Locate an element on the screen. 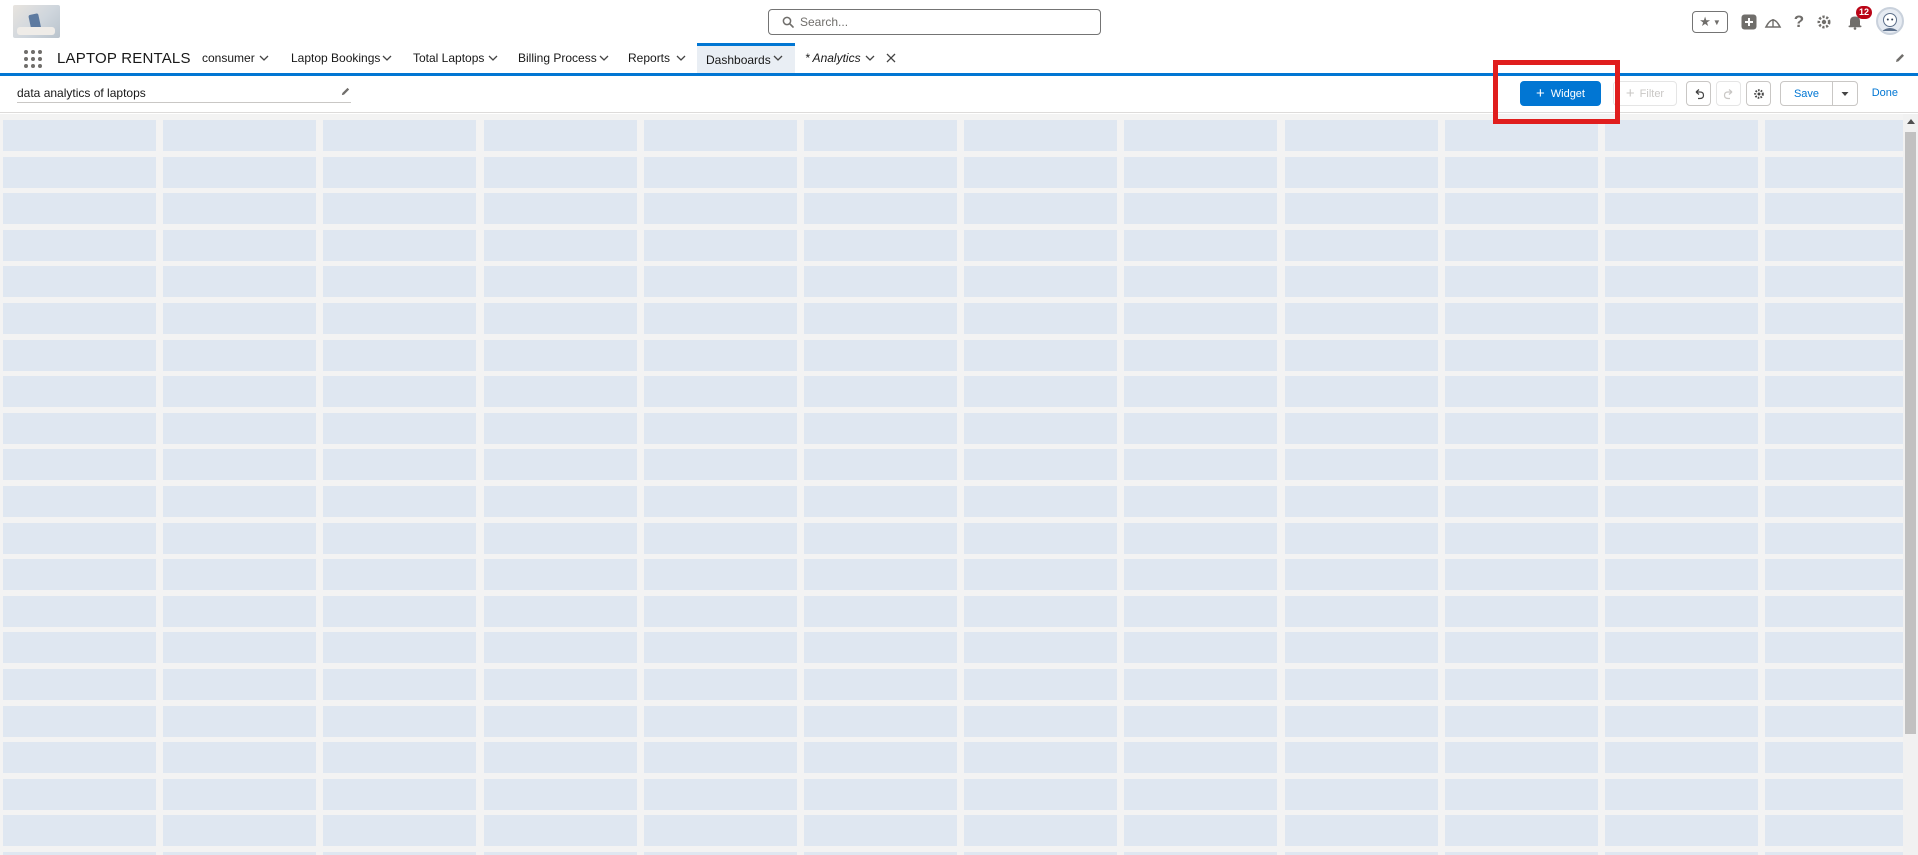  favorites-button: ★ ▼ is located at coordinates (1710, 22).